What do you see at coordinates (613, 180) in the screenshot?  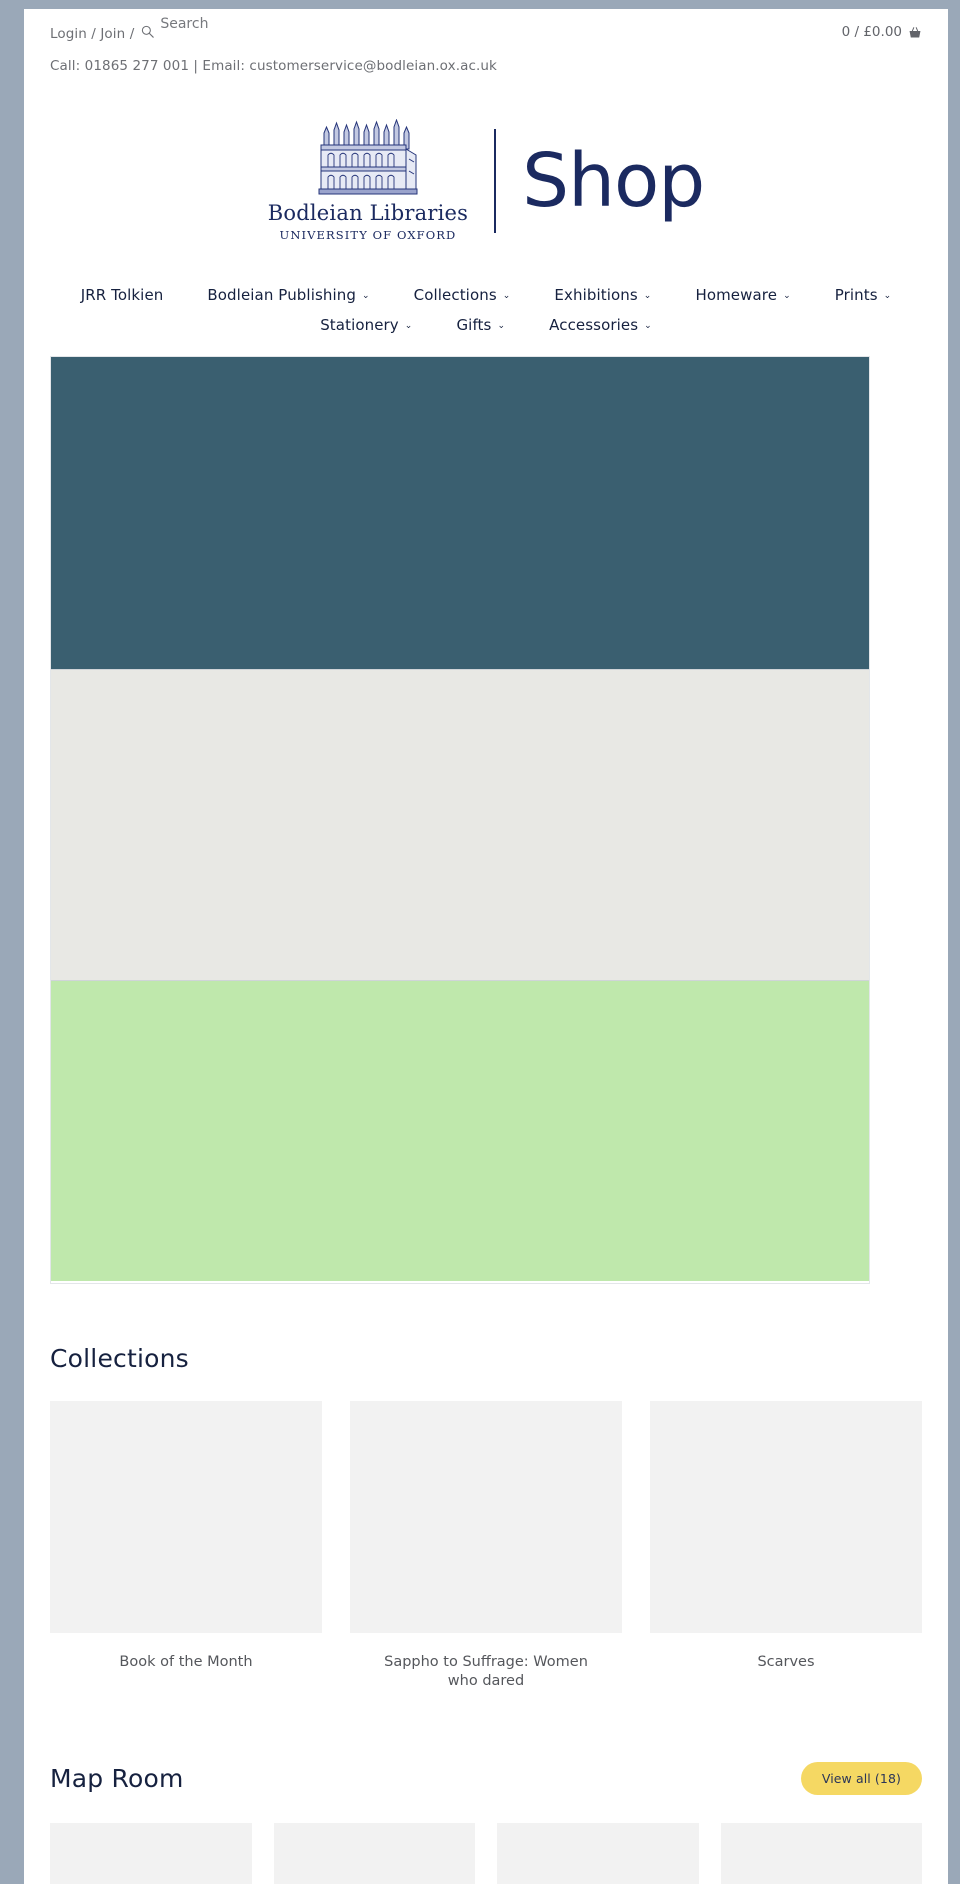 I see `shop-wordmark: Shop` at bounding box center [613, 180].